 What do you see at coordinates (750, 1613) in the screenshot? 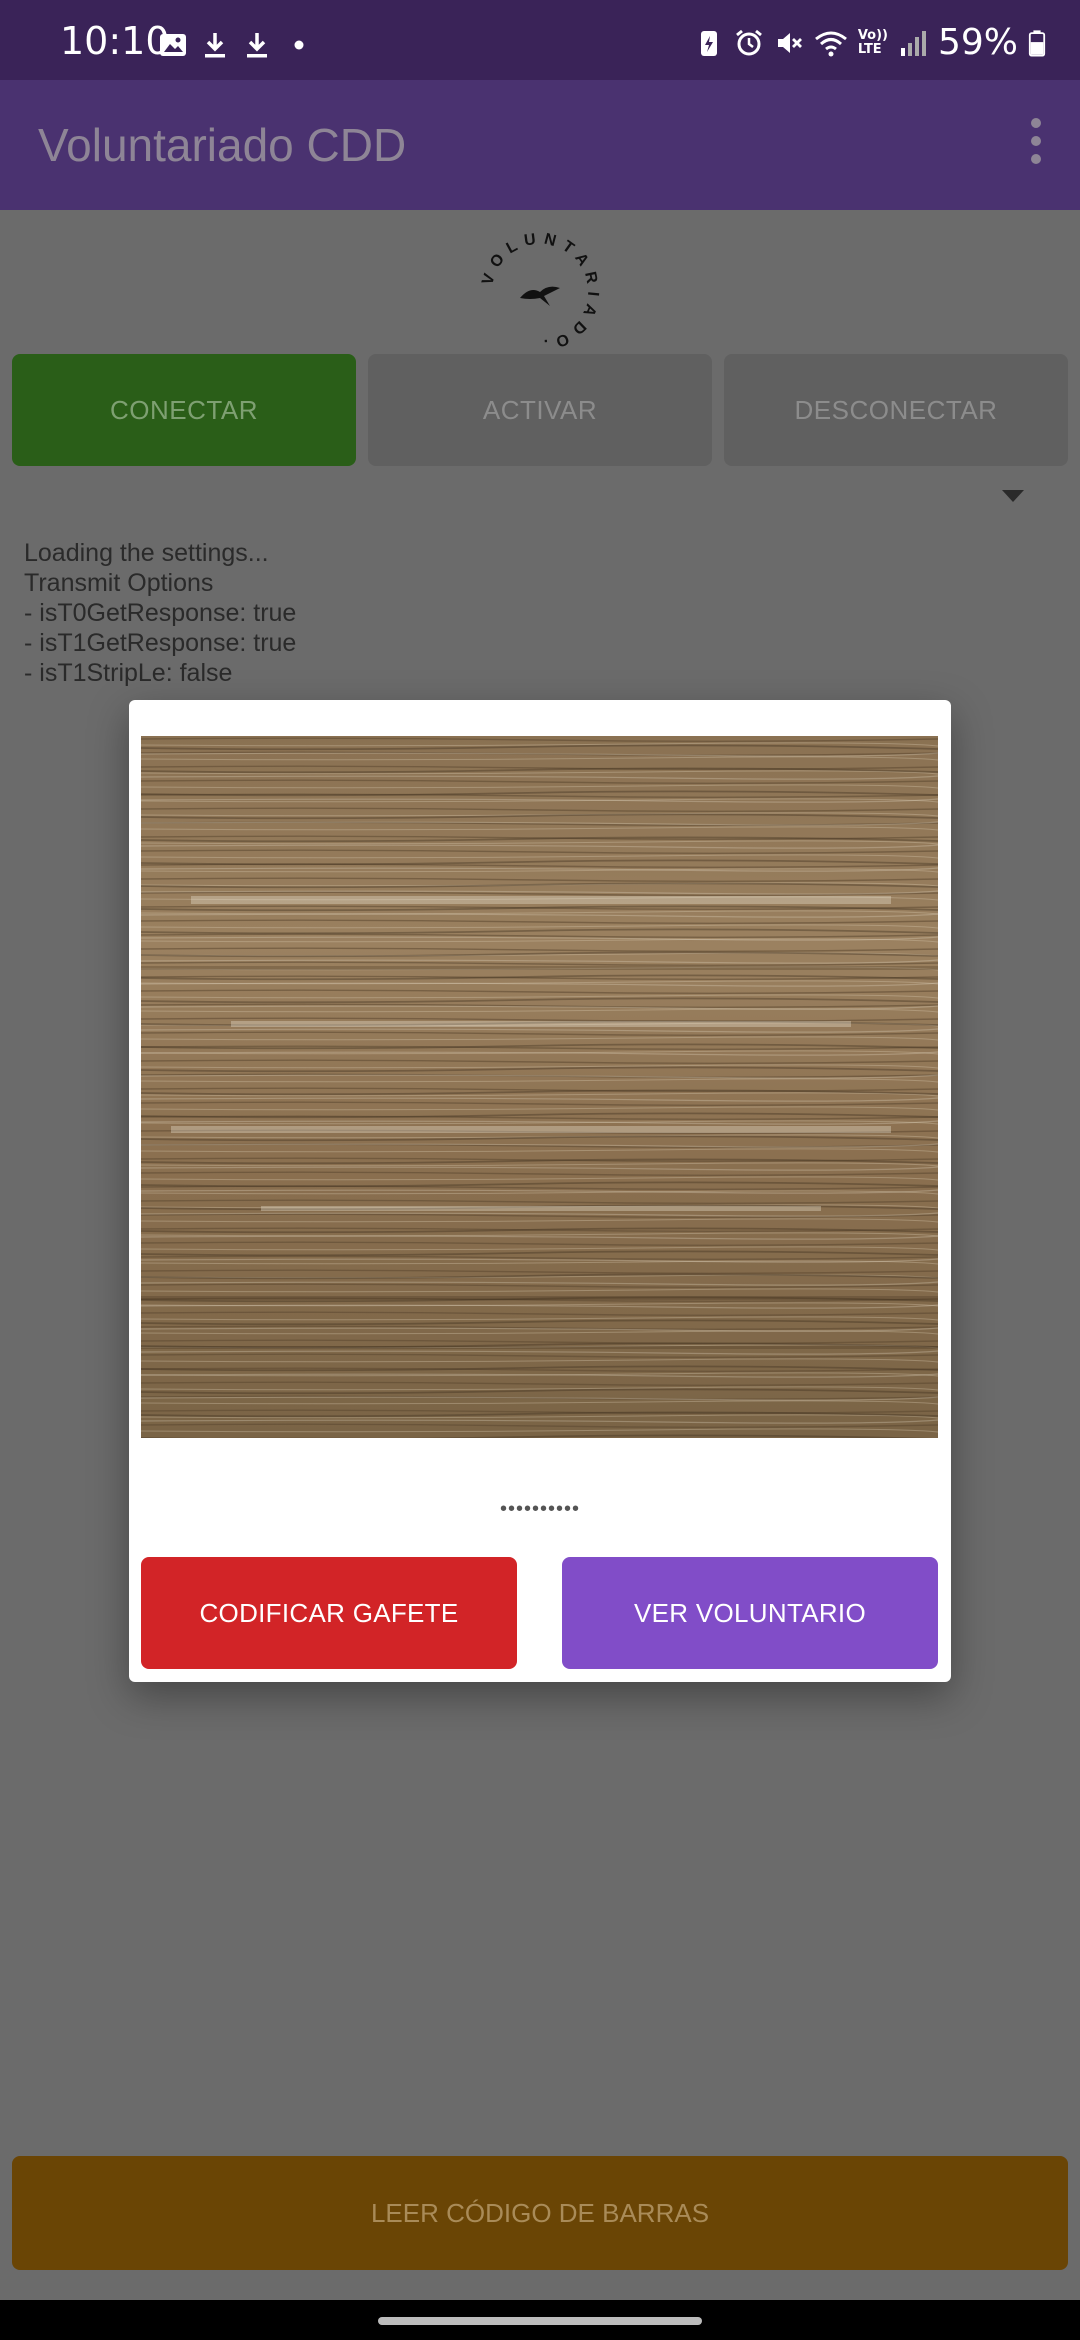
I see `view-volunteer-button: VER VOLUNTARIO` at bounding box center [750, 1613].